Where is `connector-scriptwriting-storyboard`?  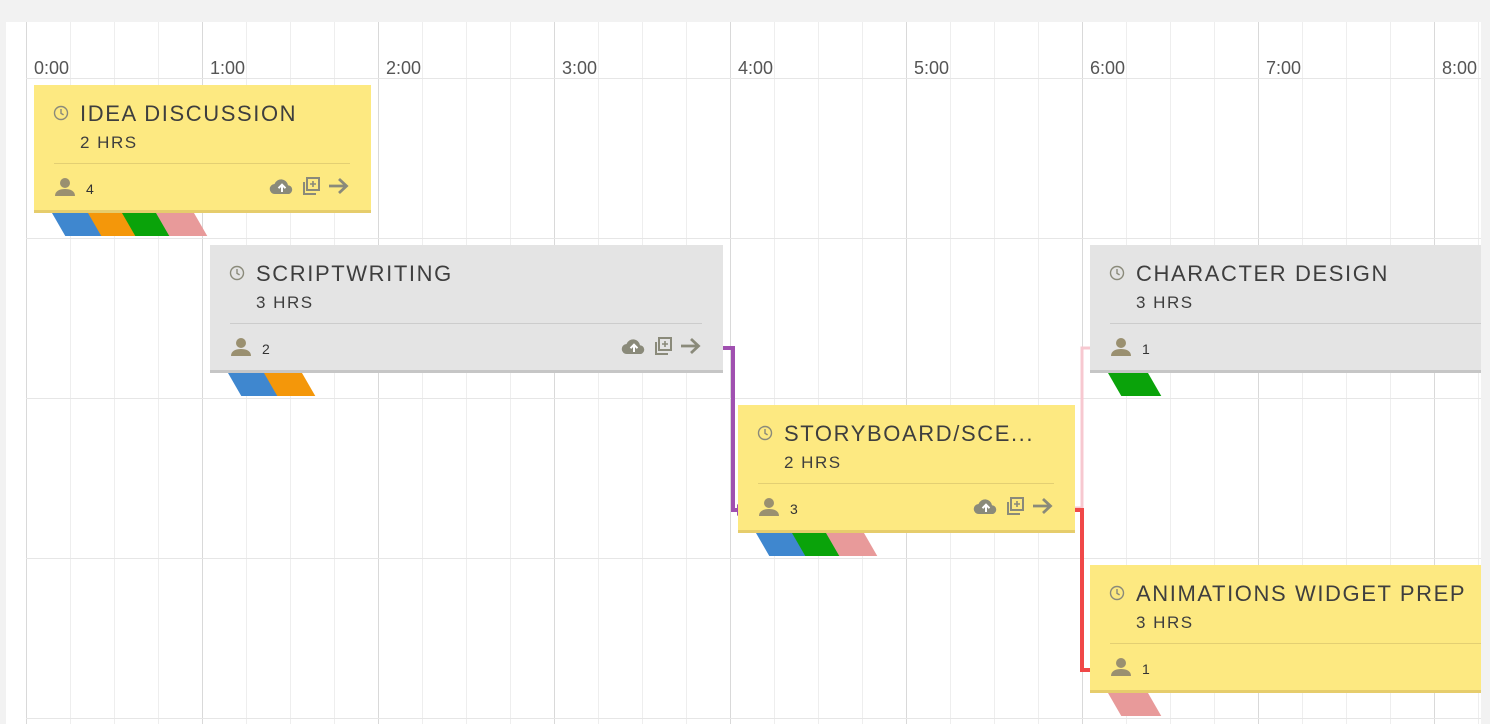
connector-scriptwriting-storyboard is located at coordinates (730, 429).